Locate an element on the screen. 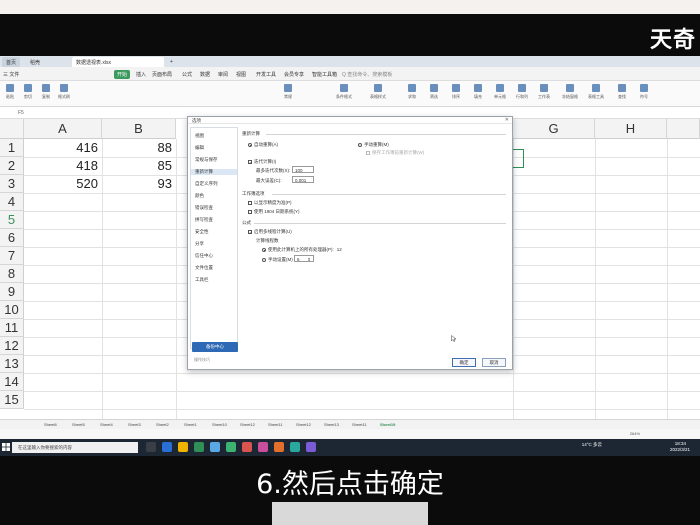 This screenshot has height=525, width=700. close-icon: ✕ is located at coordinates (507, 120).